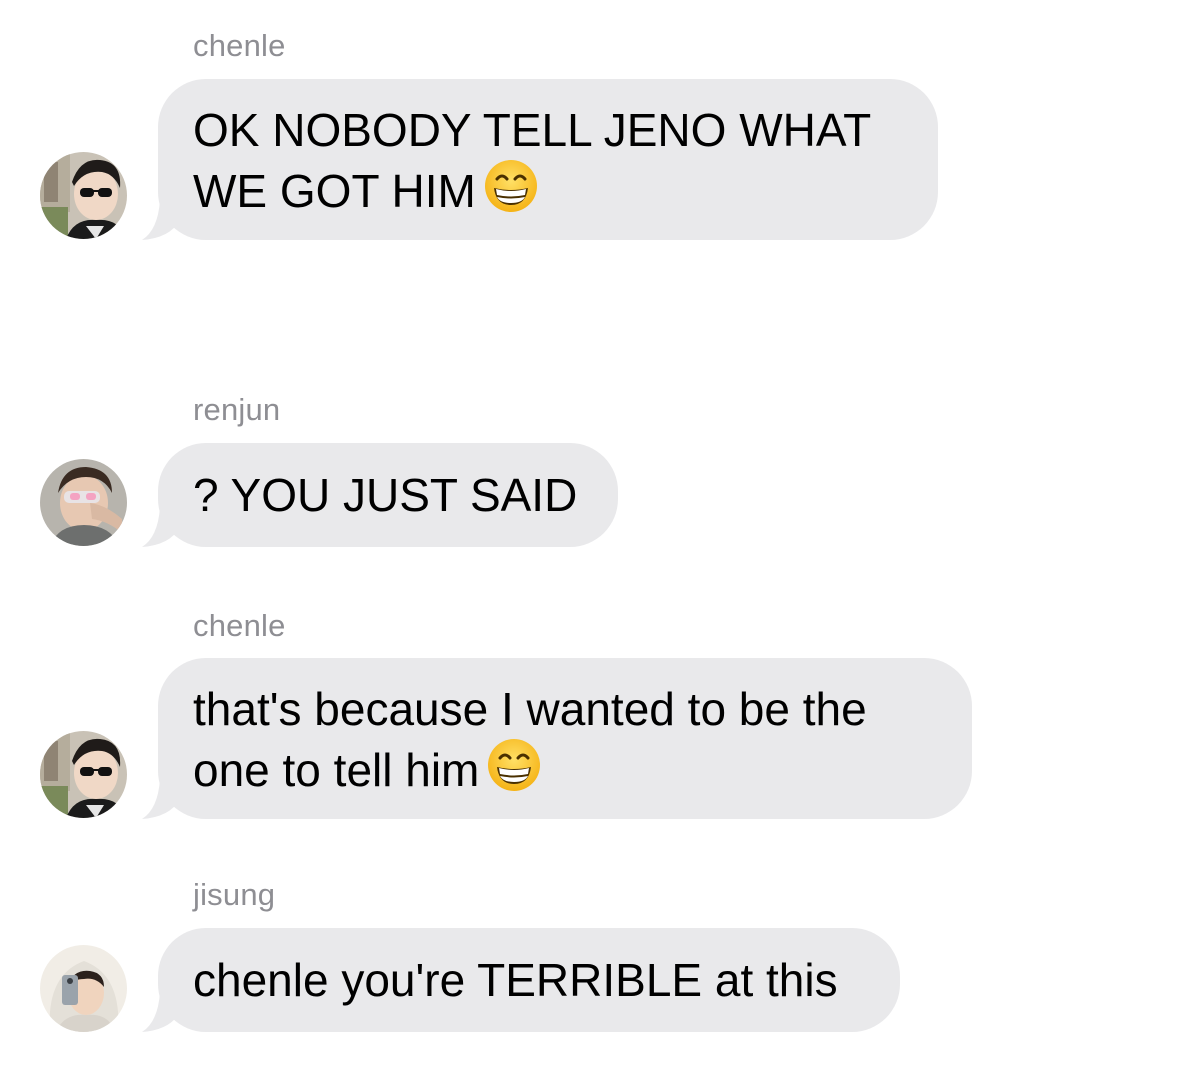  Describe the element at coordinates (530, 709) in the screenshot. I see `message-line: that's because I wanted to be the` at that location.